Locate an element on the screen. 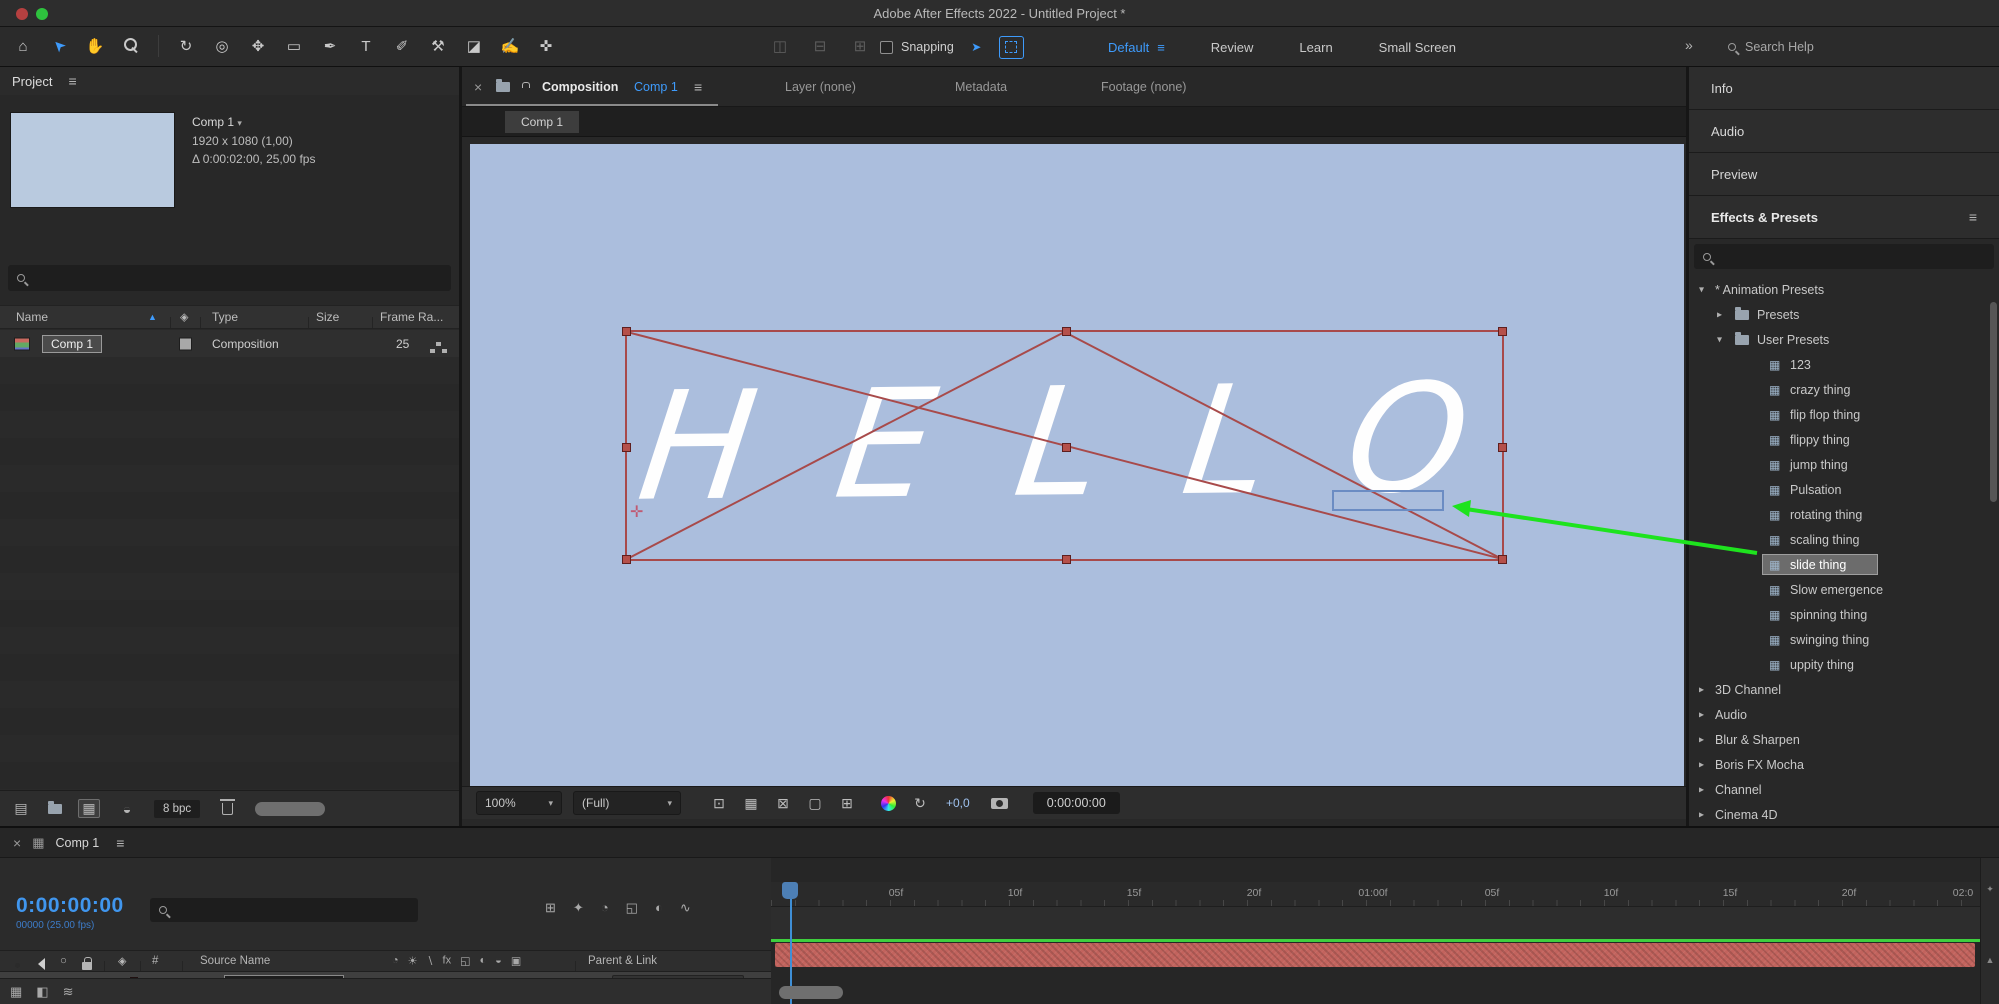 The image size is (1999, 1004). workspace-tab-default: Default ≡ is located at coordinates (1136, 47).